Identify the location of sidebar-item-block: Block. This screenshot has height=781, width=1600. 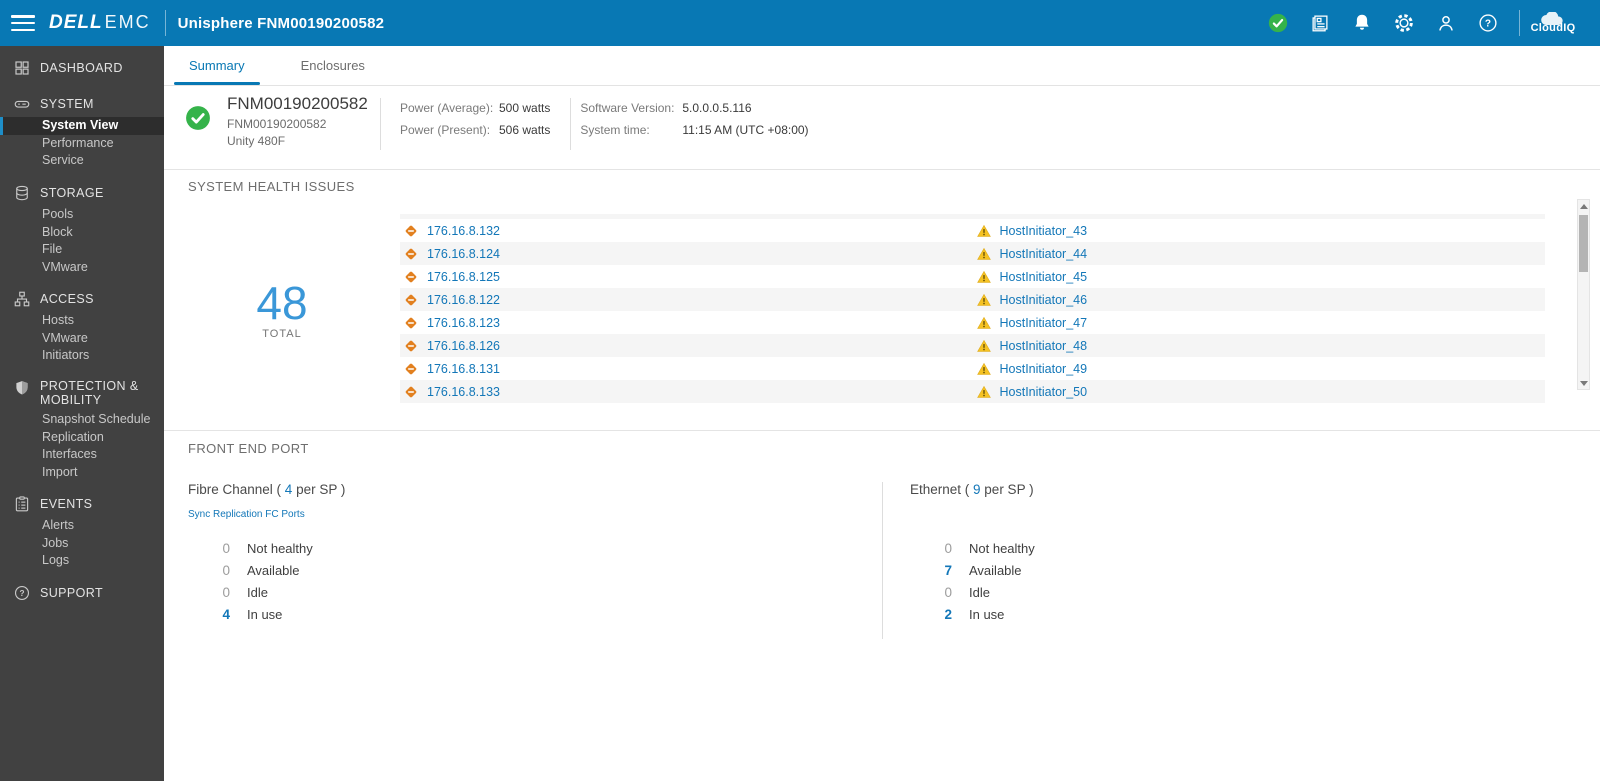
(82, 232).